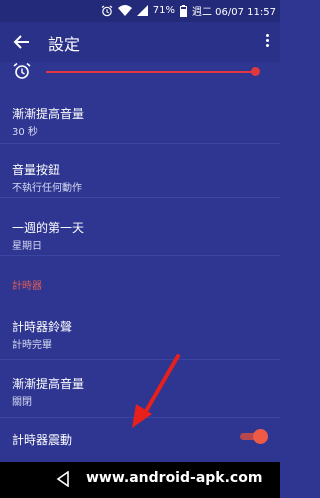 Image resolution: width=320 pixels, height=498 pixels. I want to click on page-title: 設定, so click(64, 44).